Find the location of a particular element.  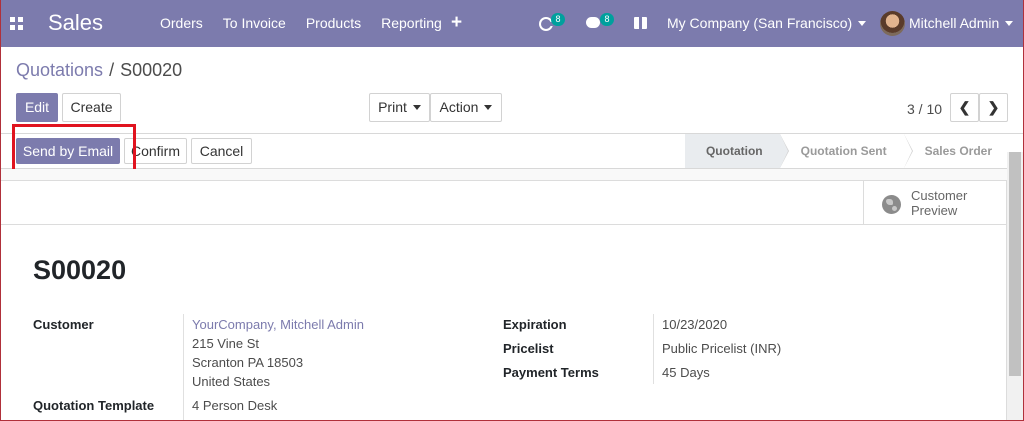

company-name: My Company (San Francisco) is located at coordinates (760, 23).